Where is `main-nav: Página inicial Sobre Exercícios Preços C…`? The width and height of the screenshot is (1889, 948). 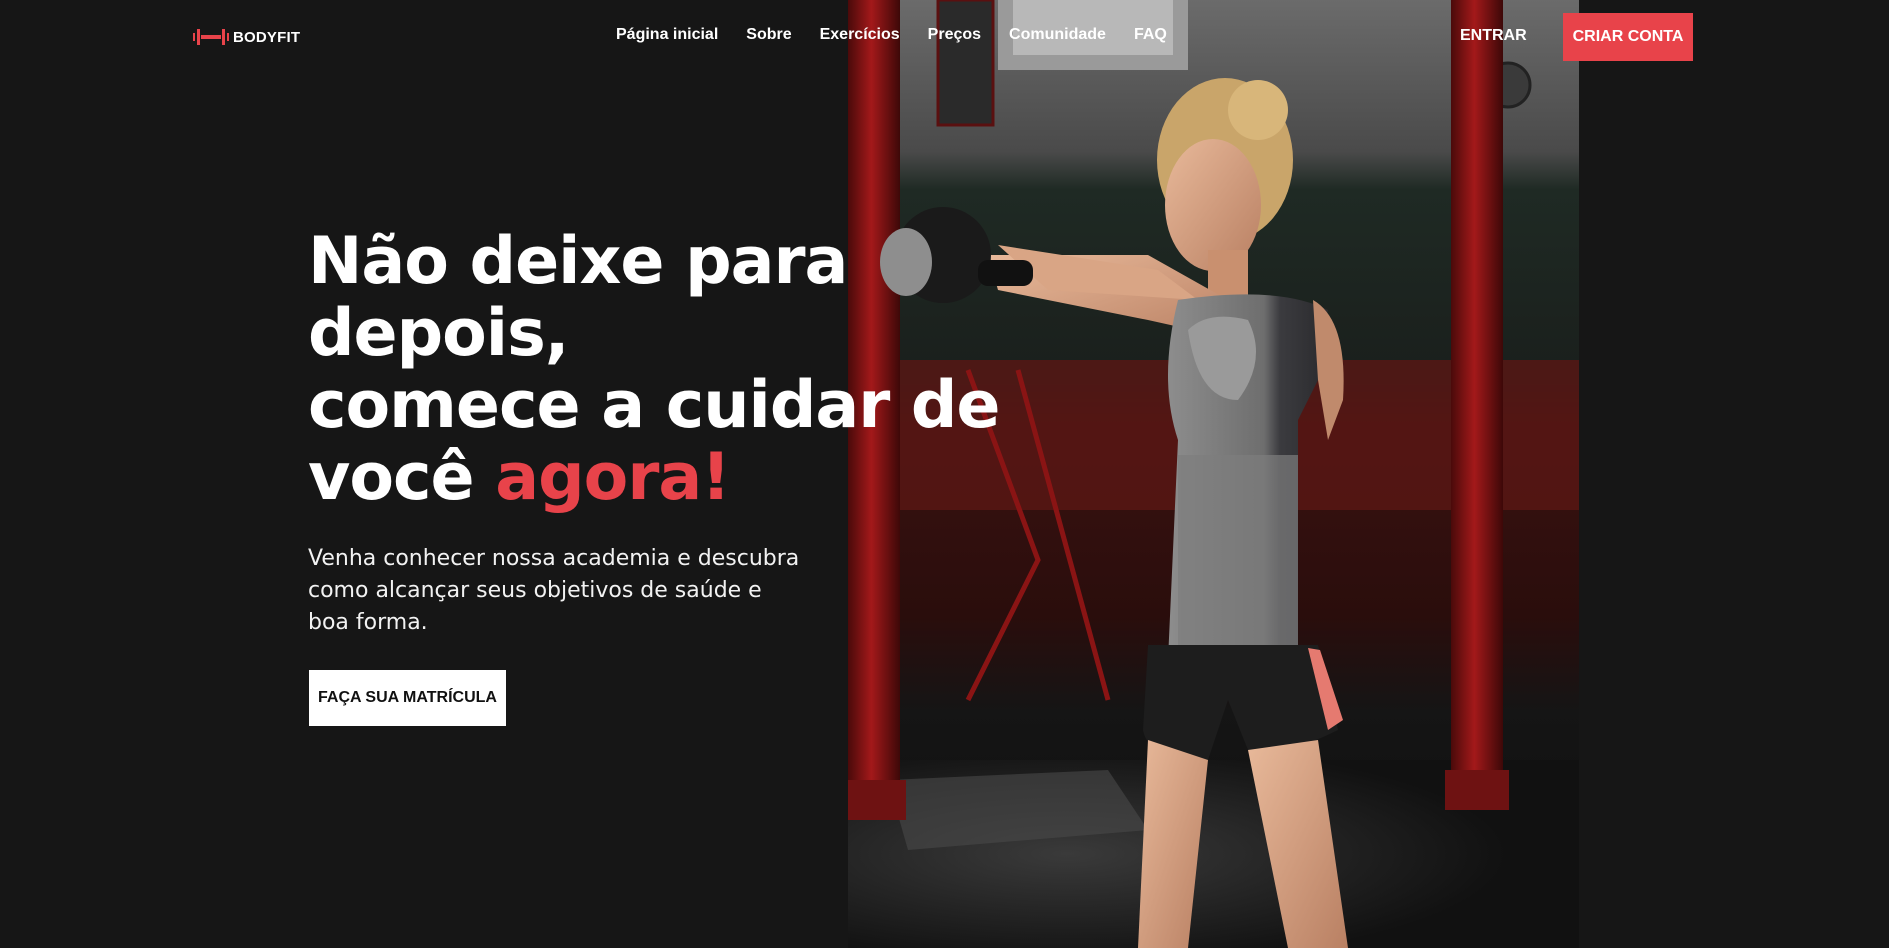 main-nav: Página inicial Sobre Exercícios Preços C… is located at coordinates (891, 35).